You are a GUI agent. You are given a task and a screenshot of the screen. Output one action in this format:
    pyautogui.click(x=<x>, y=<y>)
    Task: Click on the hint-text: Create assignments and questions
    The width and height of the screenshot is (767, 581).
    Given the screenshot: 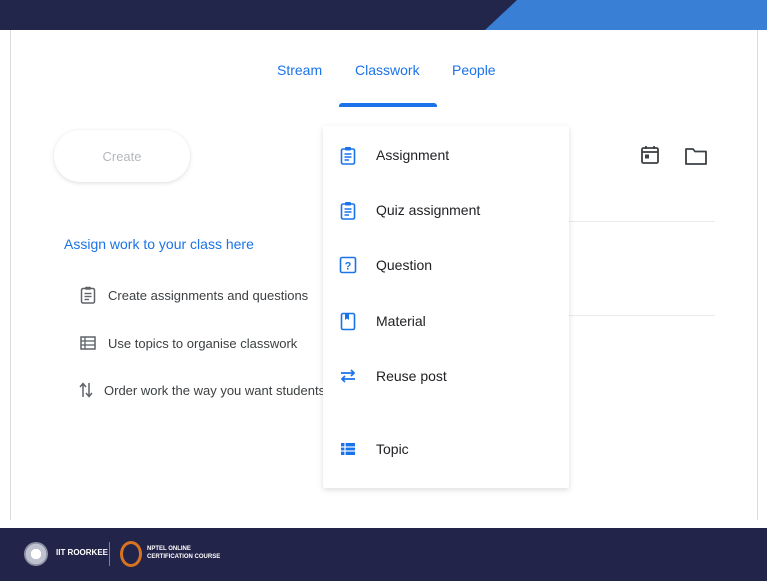 What is the action you would take?
    pyautogui.click(x=208, y=295)
    